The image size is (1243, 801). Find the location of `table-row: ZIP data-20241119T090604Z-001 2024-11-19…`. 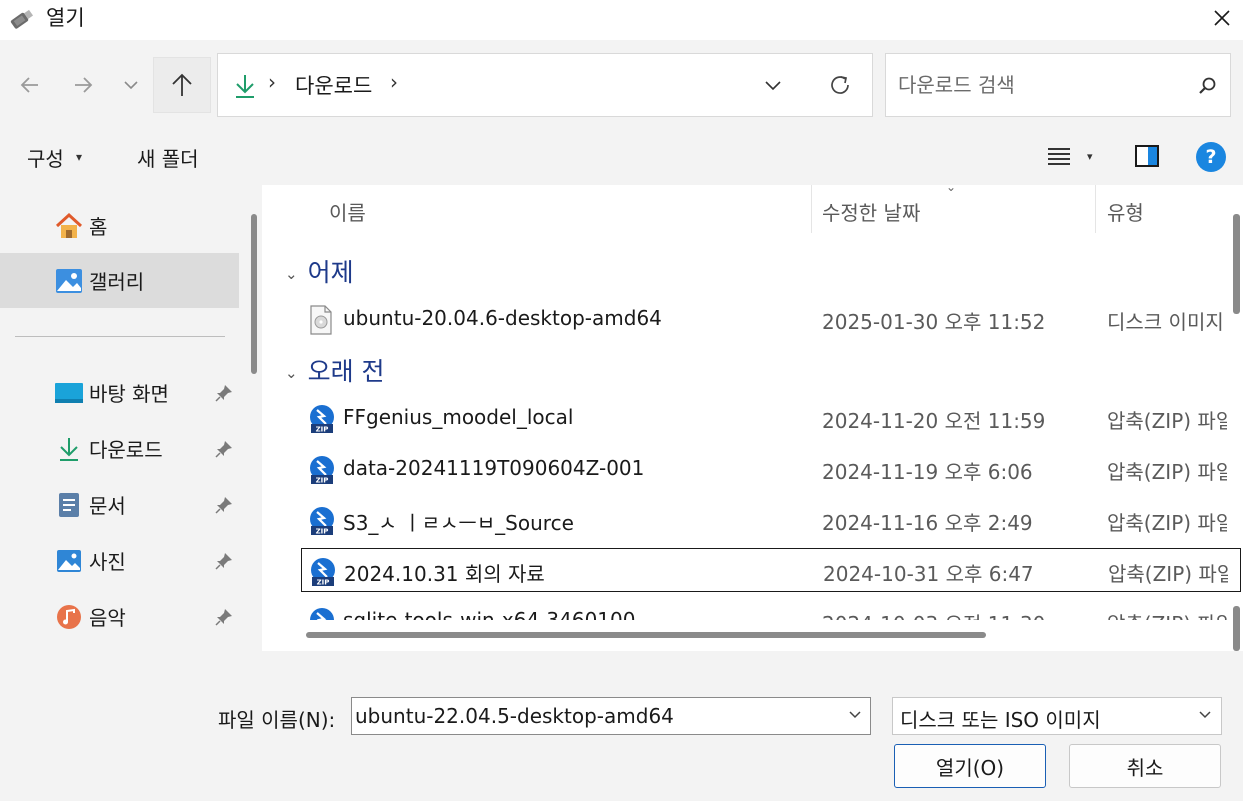

table-row: ZIP data-20241119T090604Z-001 2024-11-19… is located at coordinates (771, 470).